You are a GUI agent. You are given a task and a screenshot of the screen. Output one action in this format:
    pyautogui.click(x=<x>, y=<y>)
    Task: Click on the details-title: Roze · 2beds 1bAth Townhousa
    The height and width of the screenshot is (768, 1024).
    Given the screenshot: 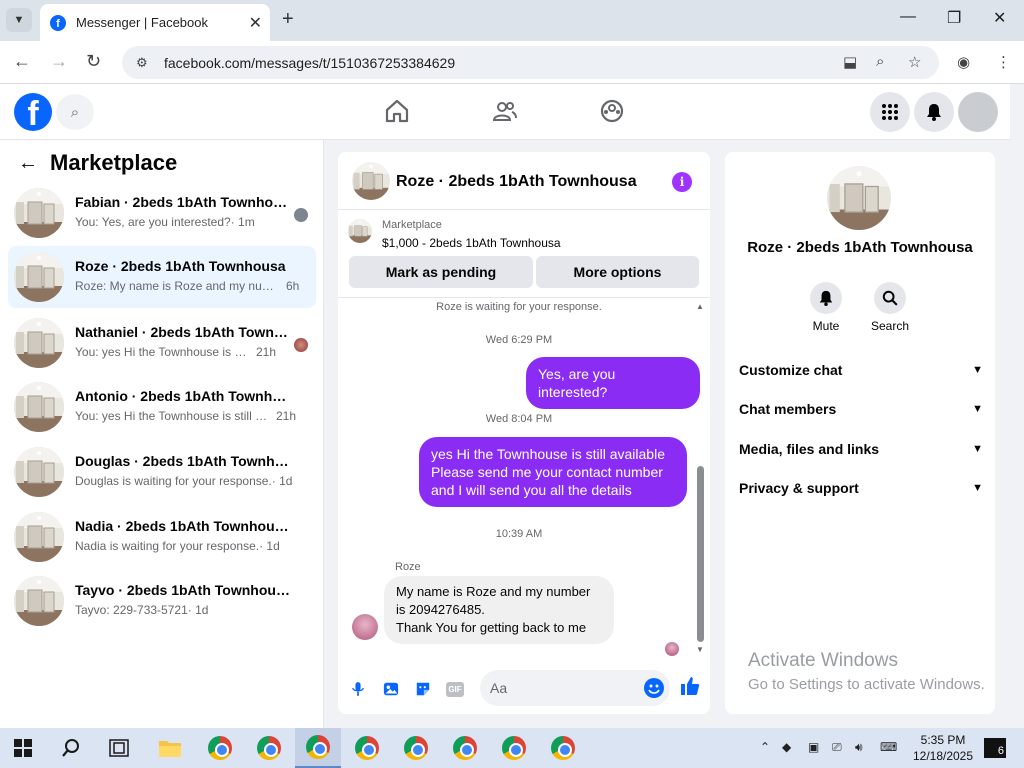 What is the action you would take?
    pyautogui.click(x=860, y=247)
    